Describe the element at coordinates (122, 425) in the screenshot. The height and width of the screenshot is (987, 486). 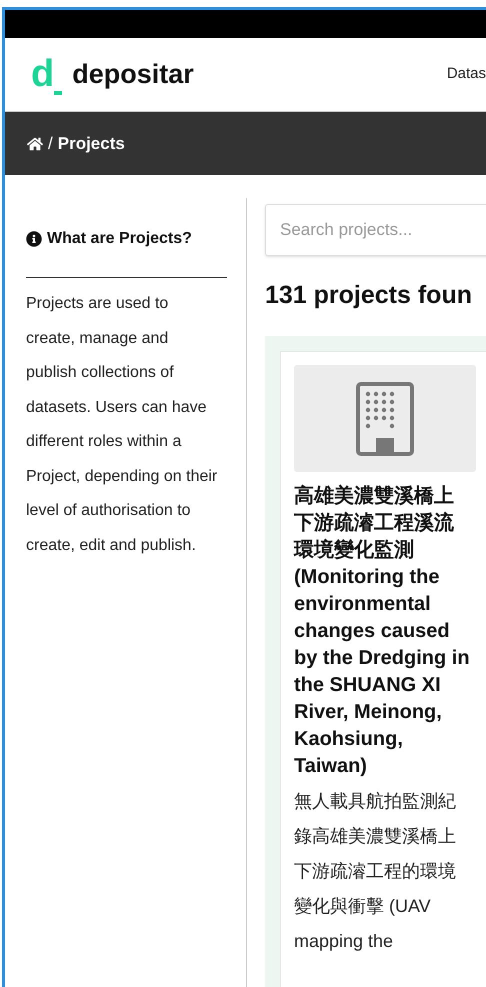
I see `sidebar-text: Projects are used to create, manage and publish collections of datasets. Users can have different roles within a Project, depending on their level of authorisation to create, edit and publish.` at that location.